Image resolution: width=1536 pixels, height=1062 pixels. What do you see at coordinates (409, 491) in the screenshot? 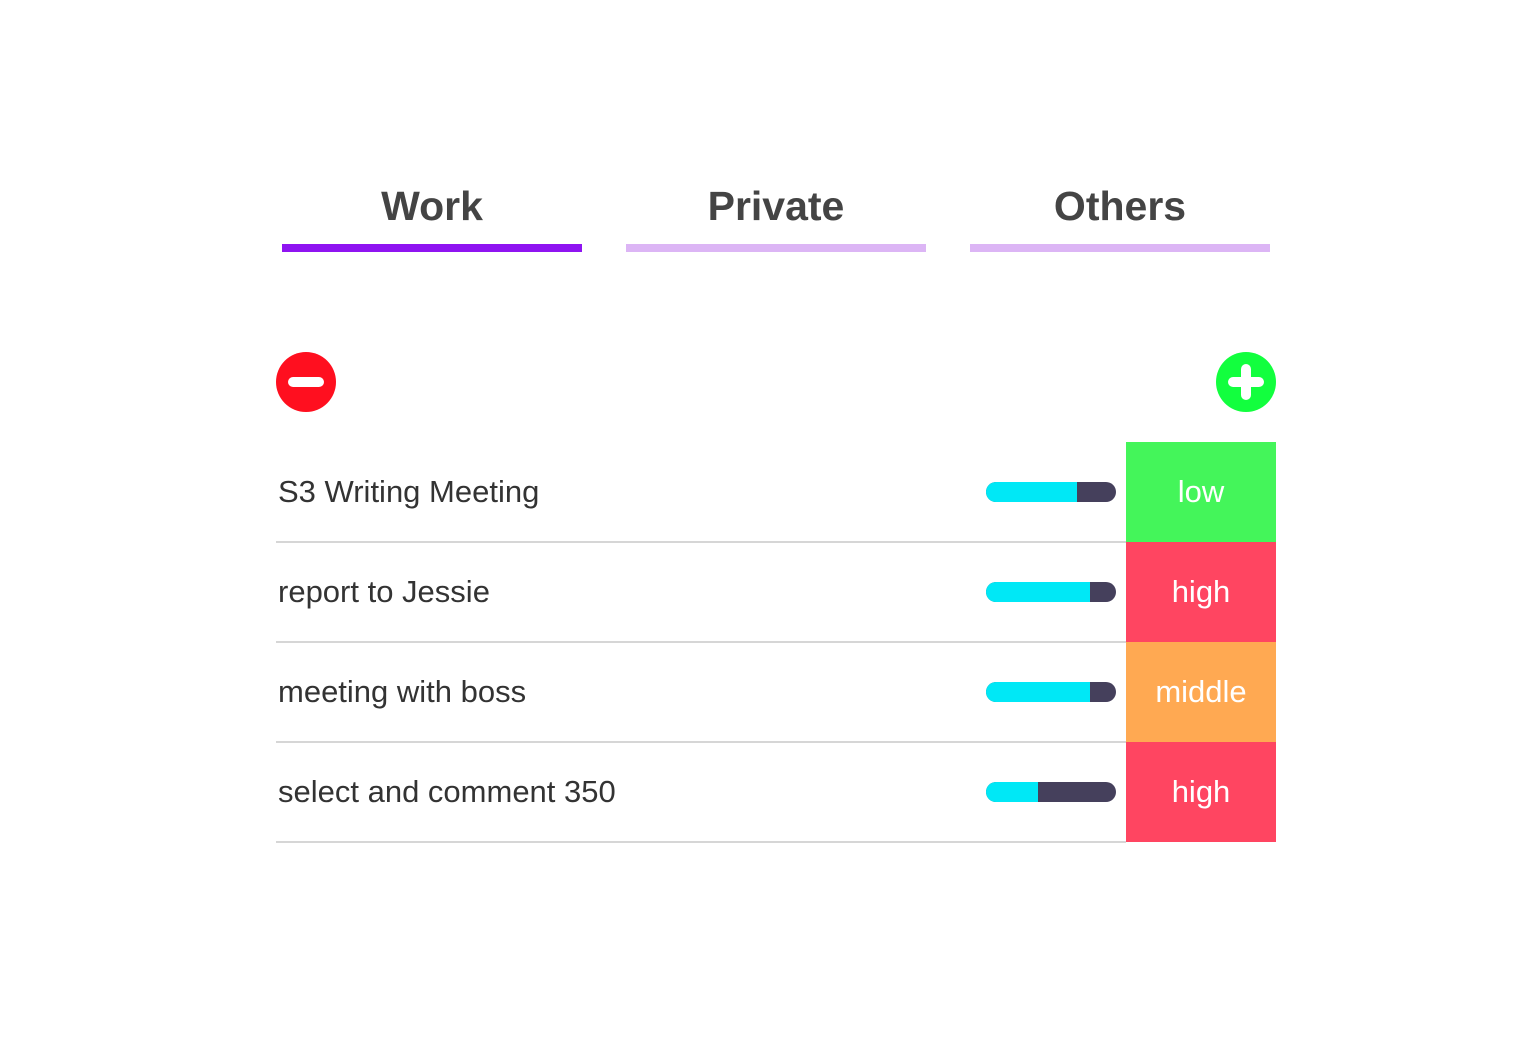
I see `task-title: S3 Writing Meeting` at bounding box center [409, 491].